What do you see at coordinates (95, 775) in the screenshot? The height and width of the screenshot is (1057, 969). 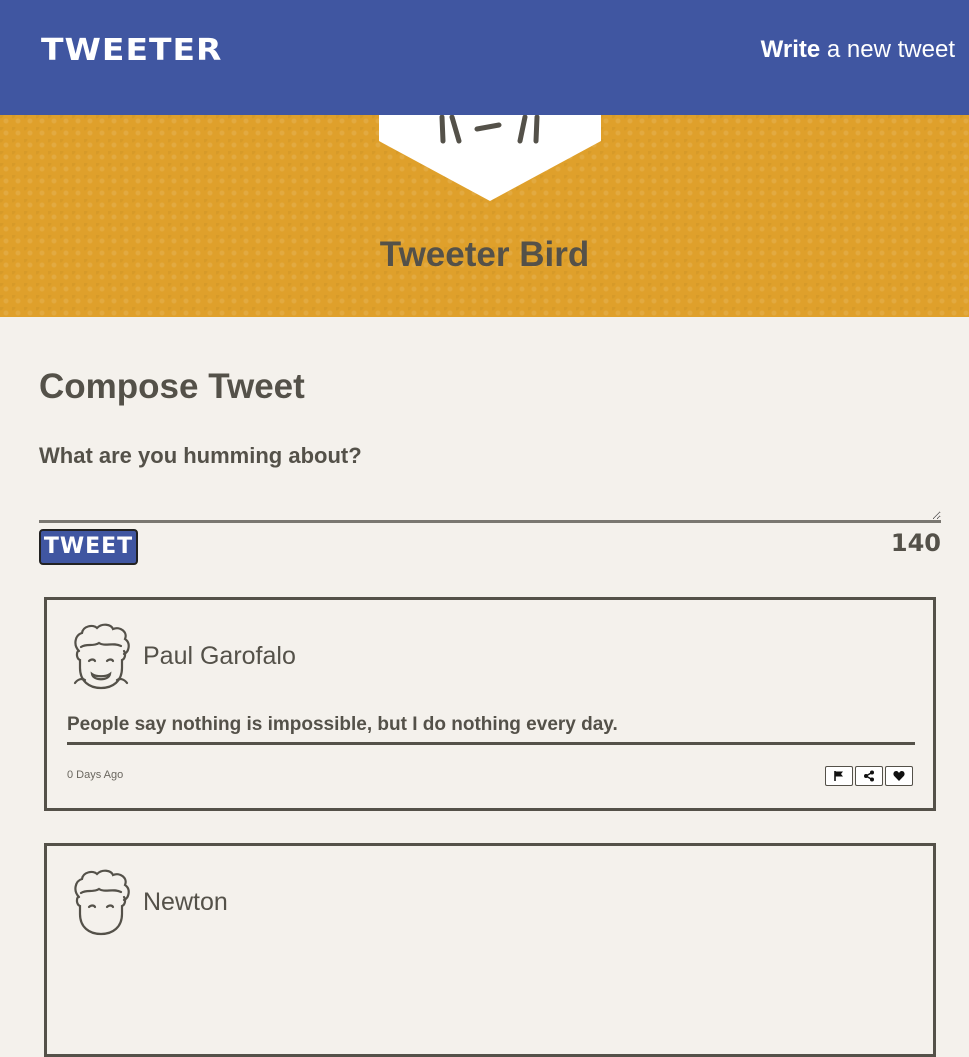 I see `tweet-timestamp: 0 Days Ago` at bounding box center [95, 775].